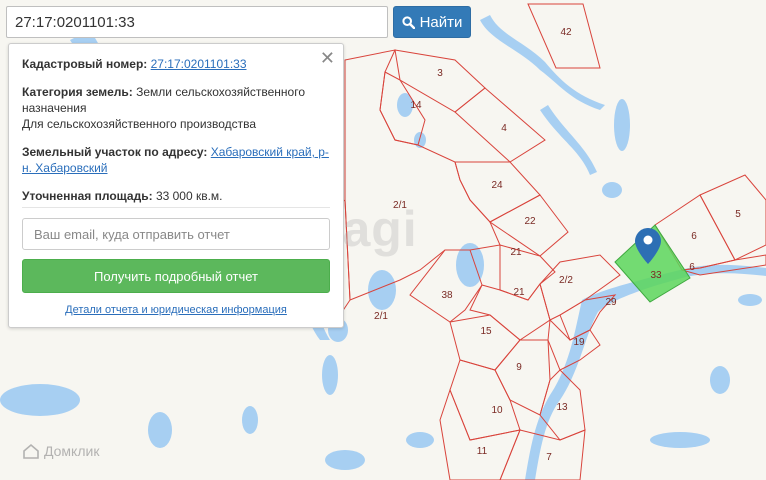  Describe the element at coordinates (504, 128) in the screenshot. I see `parcel-label-4: 4` at that location.